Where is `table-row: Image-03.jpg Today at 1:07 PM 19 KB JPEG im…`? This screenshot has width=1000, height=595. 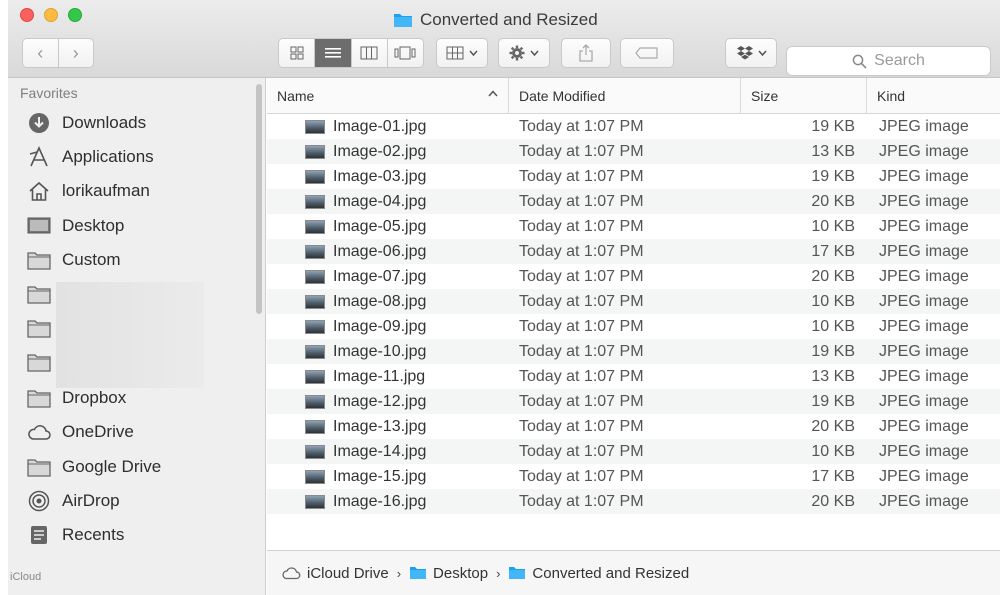 table-row: Image-03.jpg Today at 1:07 PM 19 KB JPEG im… is located at coordinates (633, 176).